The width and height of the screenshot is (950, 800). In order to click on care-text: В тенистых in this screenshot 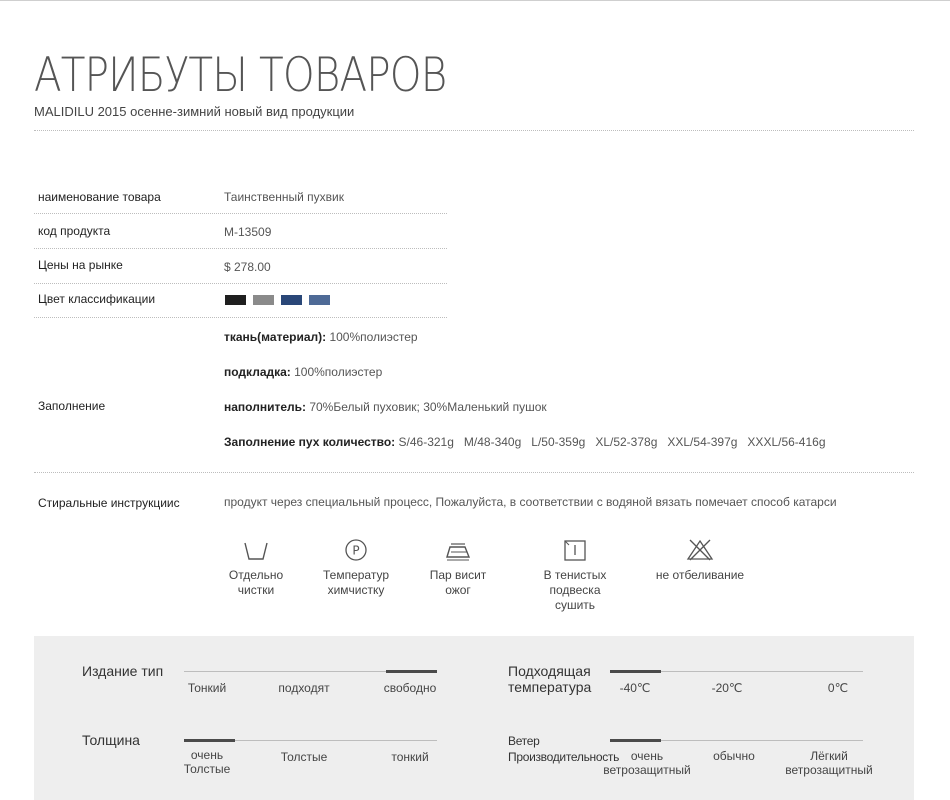, I will do `click(575, 575)`.